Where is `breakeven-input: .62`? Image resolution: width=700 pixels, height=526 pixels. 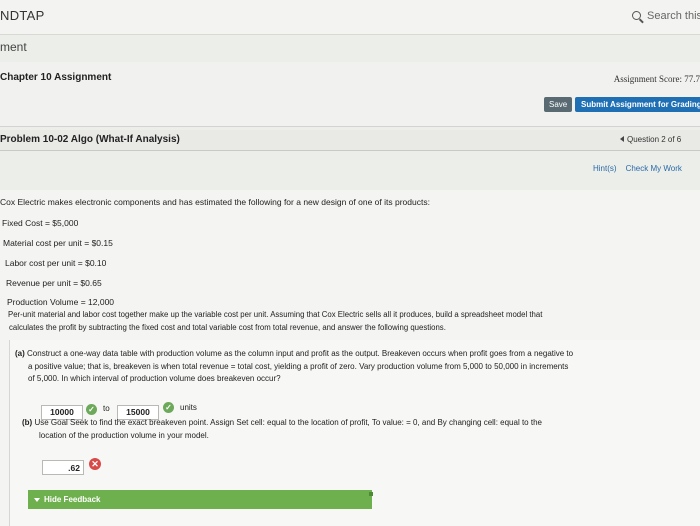 breakeven-input: .62 is located at coordinates (63, 467).